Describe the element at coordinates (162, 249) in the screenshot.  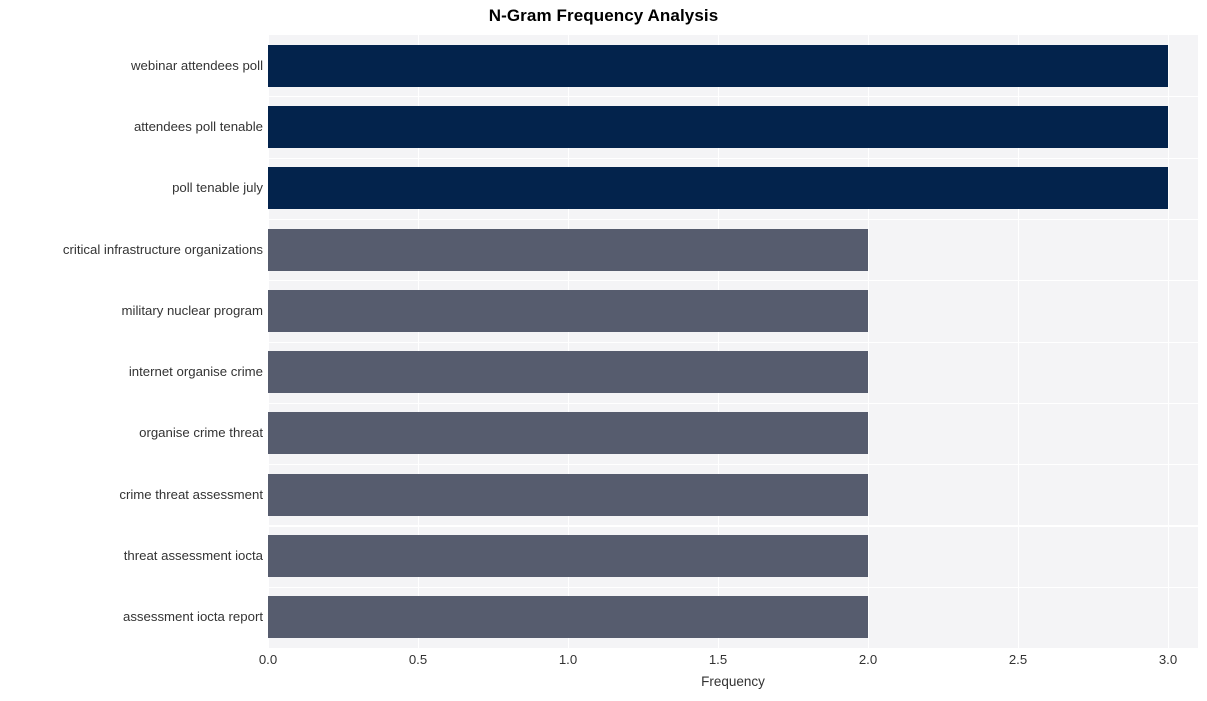
I see `y-axis-tick-label: critical infrastructure organizations` at that location.